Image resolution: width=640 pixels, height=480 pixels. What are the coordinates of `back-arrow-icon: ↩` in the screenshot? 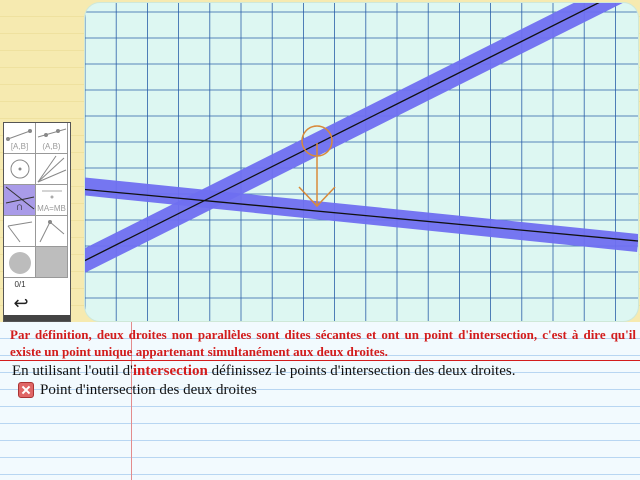 It's located at (21, 303).